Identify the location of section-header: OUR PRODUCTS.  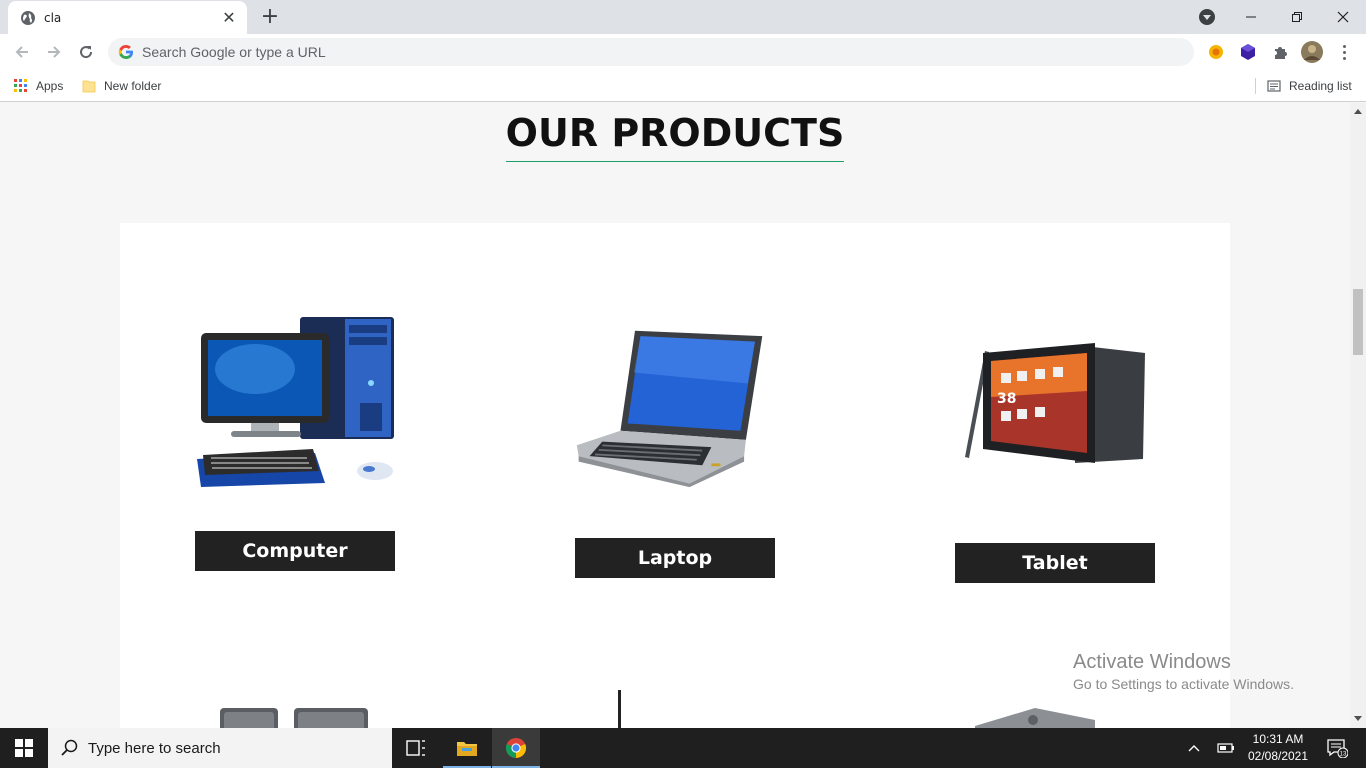
(675, 135).